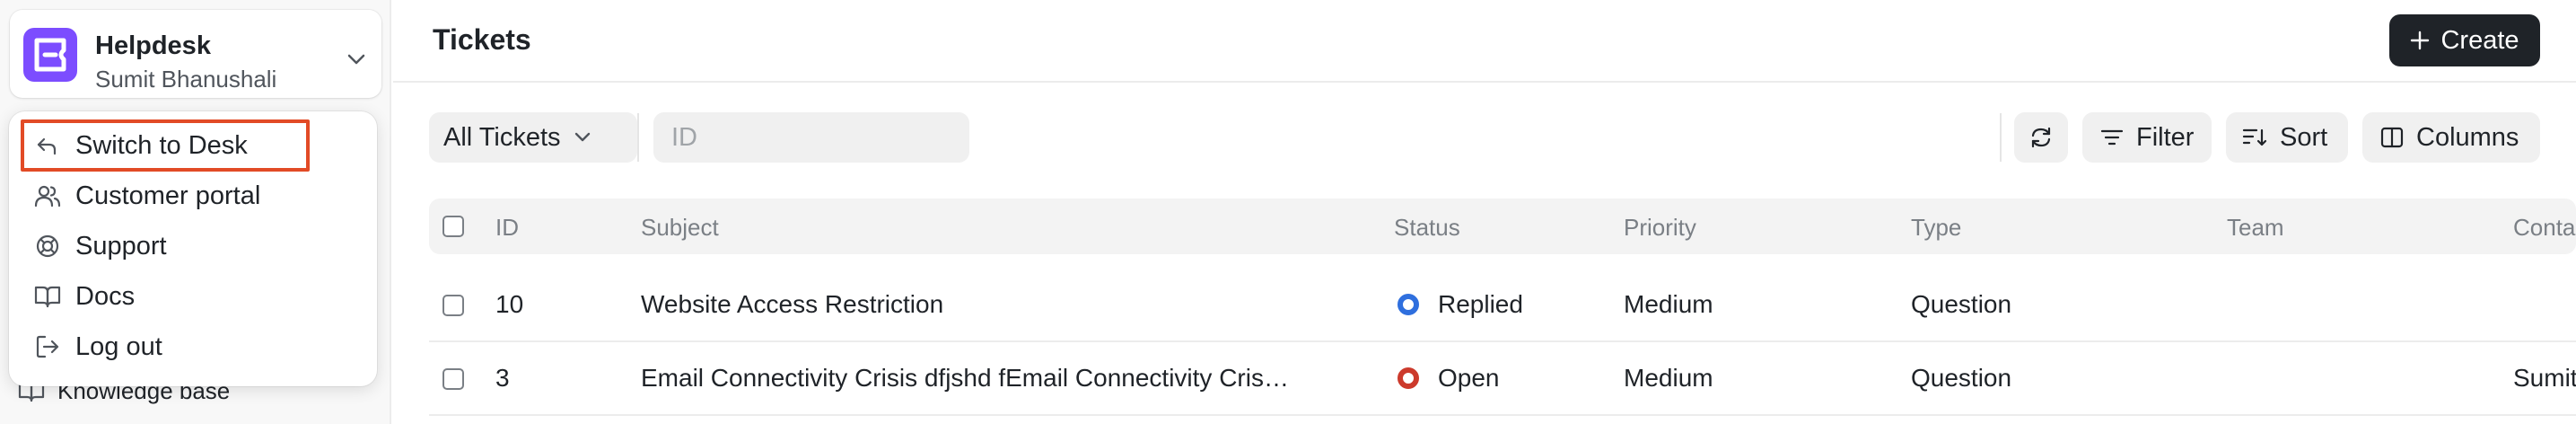  I want to click on menu-item-support: Support, so click(193, 246).